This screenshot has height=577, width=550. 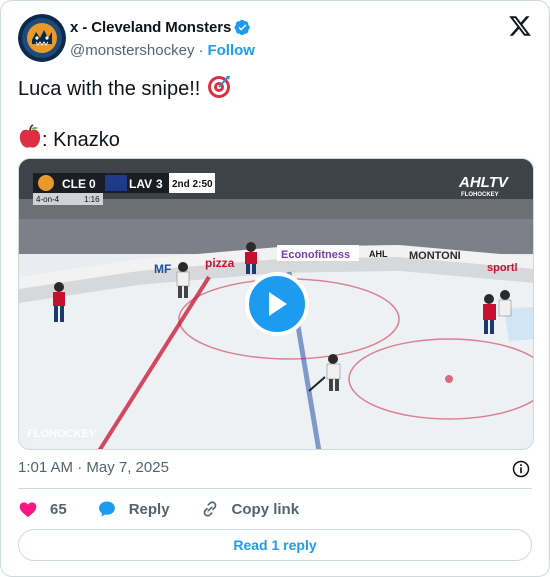 What do you see at coordinates (42, 509) in the screenshot?
I see `like-button: 65` at bounding box center [42, 509].